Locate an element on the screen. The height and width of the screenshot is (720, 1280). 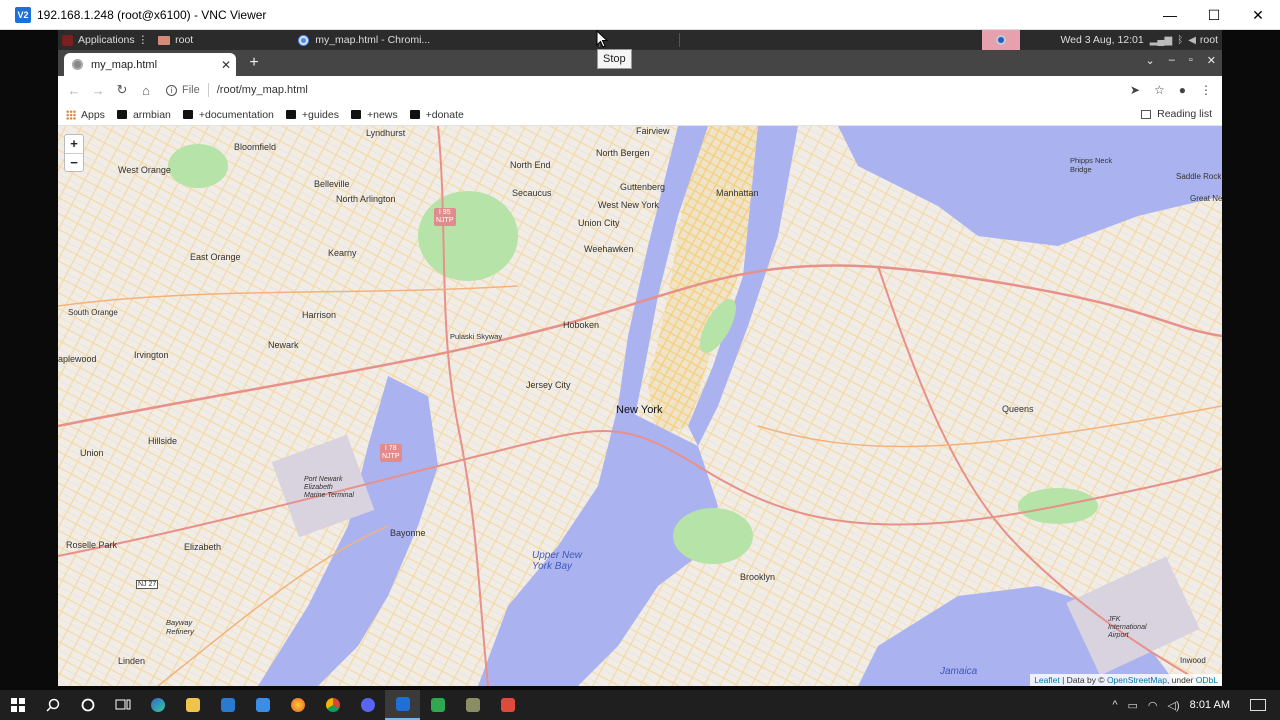
app-tool-button is located at coordinates (472, 705).